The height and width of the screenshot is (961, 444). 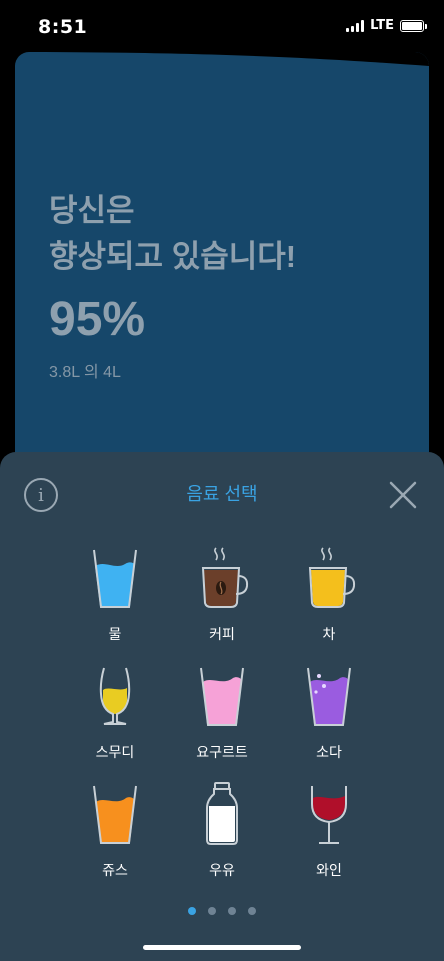 I want to click on drink-label: 우유, so click(x=222, y=870).